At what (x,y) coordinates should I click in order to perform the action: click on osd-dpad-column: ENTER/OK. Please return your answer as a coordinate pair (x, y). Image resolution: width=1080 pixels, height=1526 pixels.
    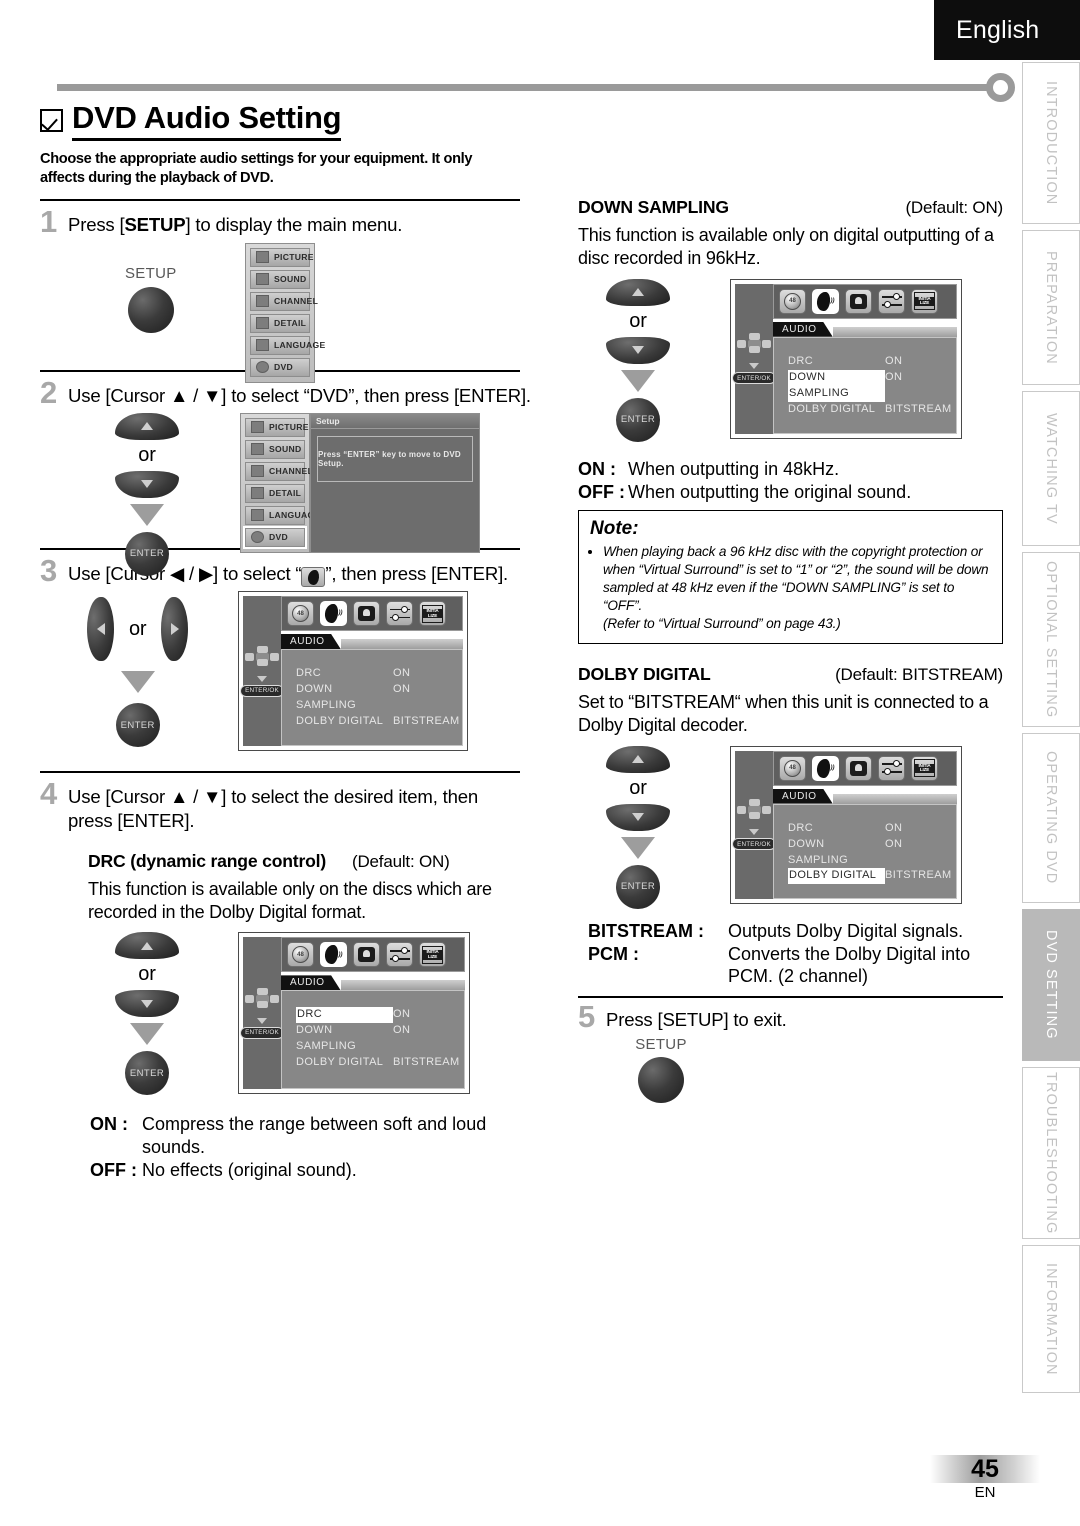
    Looking at the image, I should click on (754, 358).